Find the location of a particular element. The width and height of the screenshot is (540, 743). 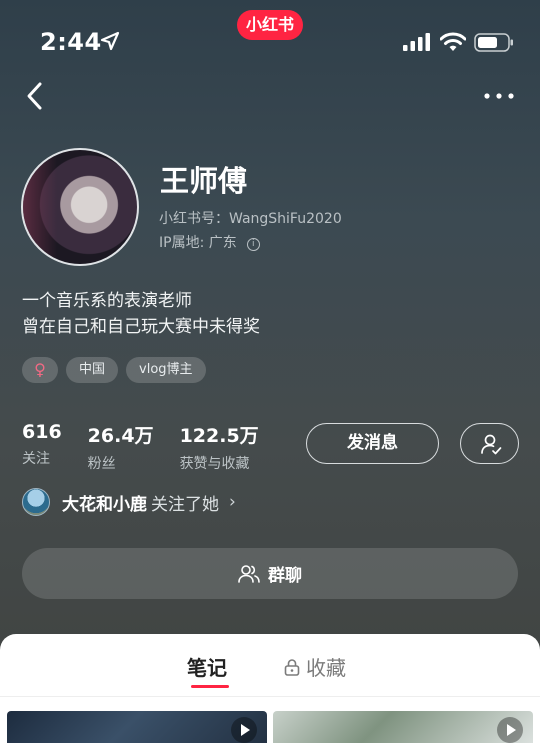

group-chat-button: 群聊 is located at coordinates (270, 573).